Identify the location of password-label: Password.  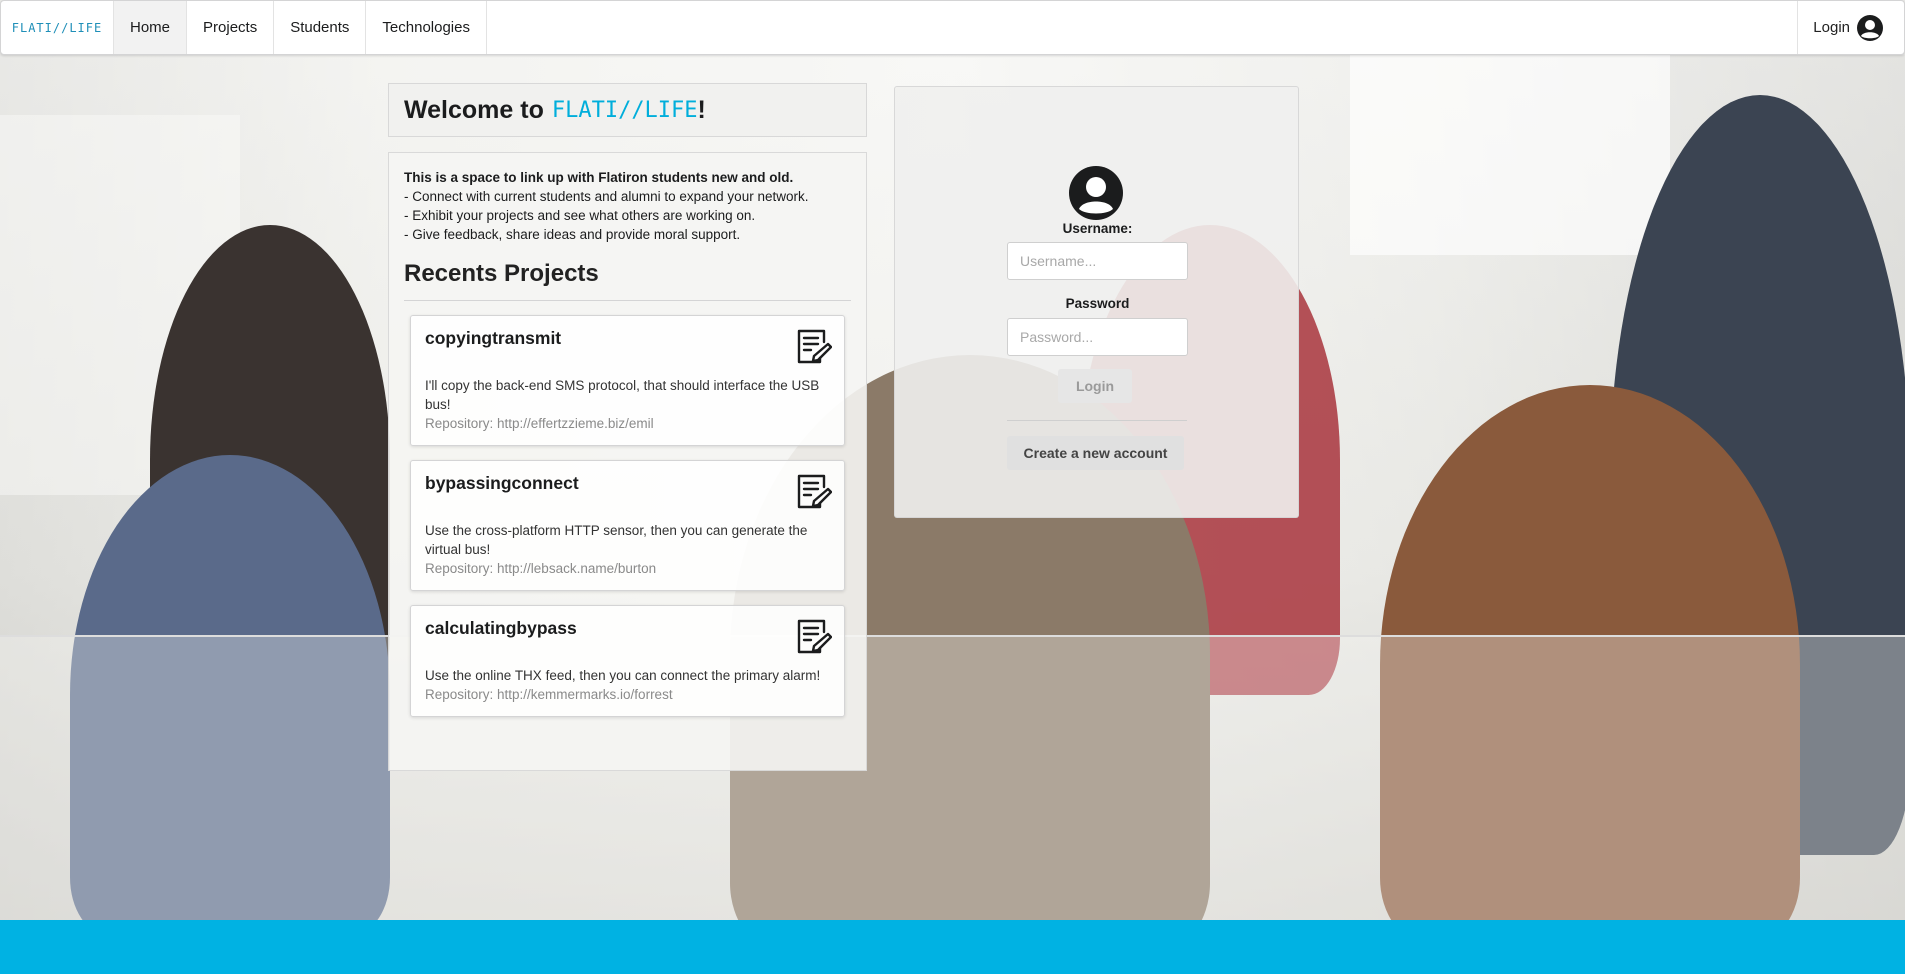
(1097, 303).